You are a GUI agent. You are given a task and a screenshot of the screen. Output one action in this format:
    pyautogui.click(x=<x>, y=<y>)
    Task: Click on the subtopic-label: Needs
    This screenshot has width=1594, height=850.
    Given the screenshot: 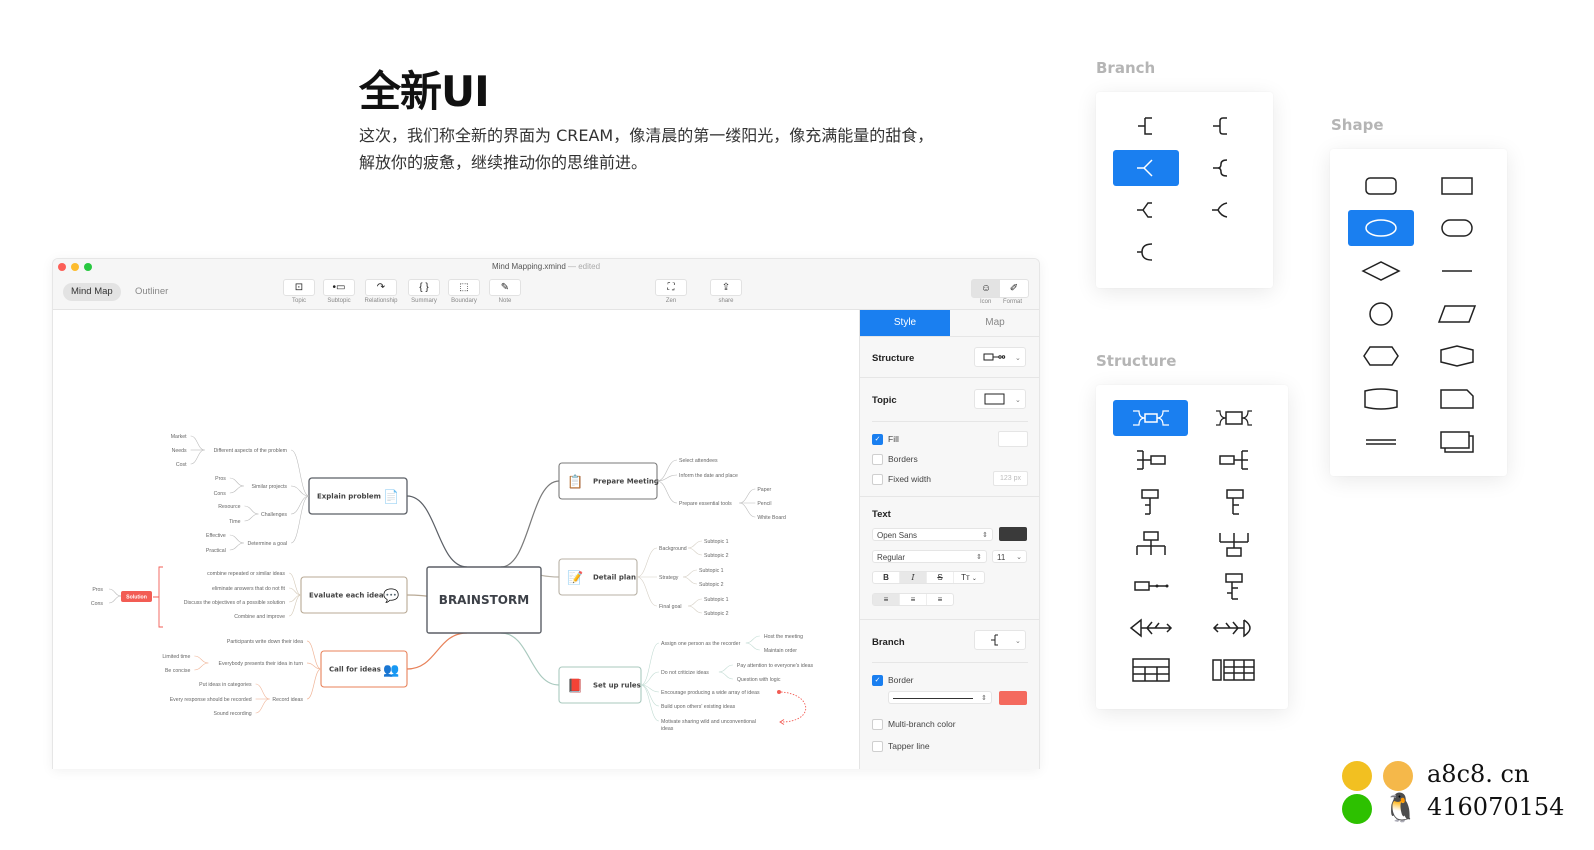 What is the action you would take?
    pyautogui.click(x=179, y=451)
    